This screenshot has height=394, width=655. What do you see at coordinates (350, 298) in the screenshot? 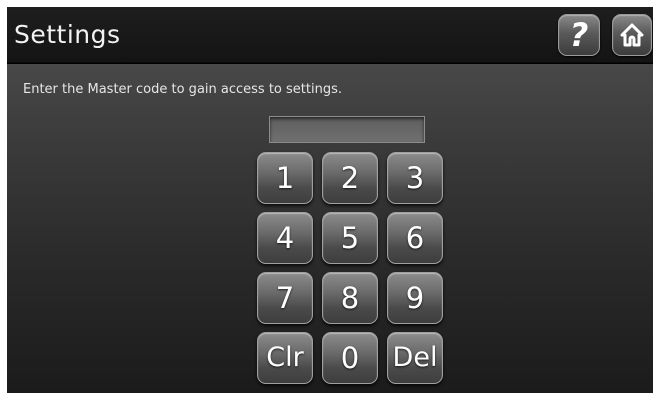
I see `key-8: 8` at bounding box center [350, 298].